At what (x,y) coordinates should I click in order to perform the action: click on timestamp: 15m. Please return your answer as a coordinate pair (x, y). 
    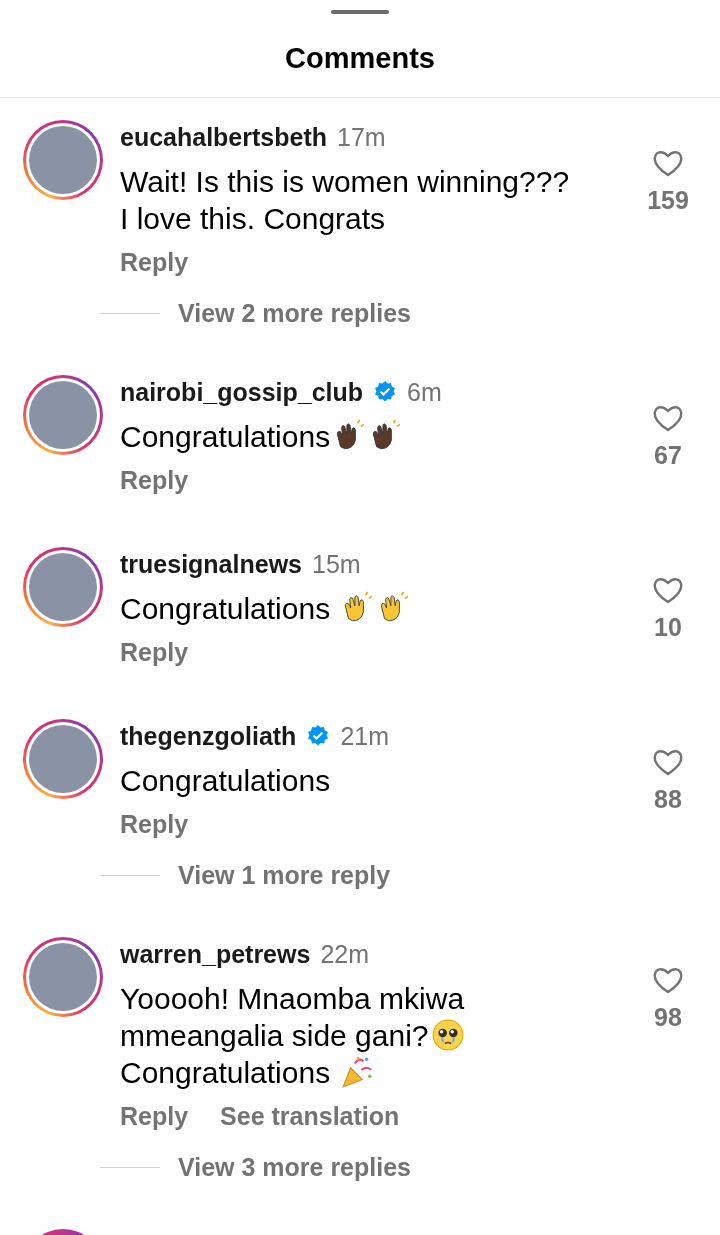
    Looking at the image, I should click on (336, 564).